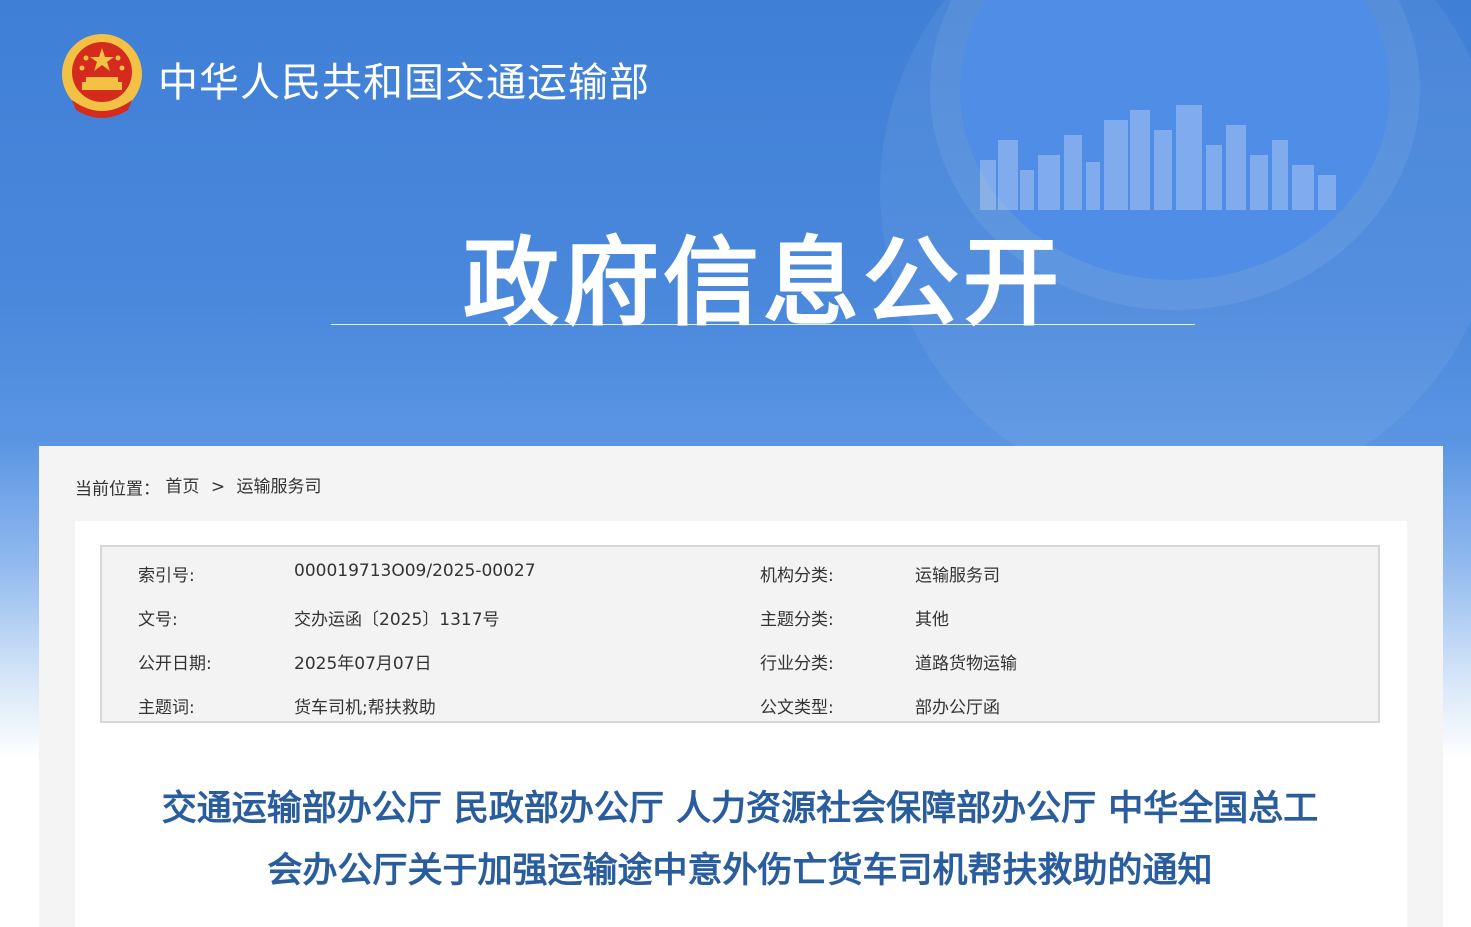 This screenshot has width=1471, height=927. Describe the element at coordinates (1158, 157) in the screenshot. I see `city-skyline-graphic` at that location.